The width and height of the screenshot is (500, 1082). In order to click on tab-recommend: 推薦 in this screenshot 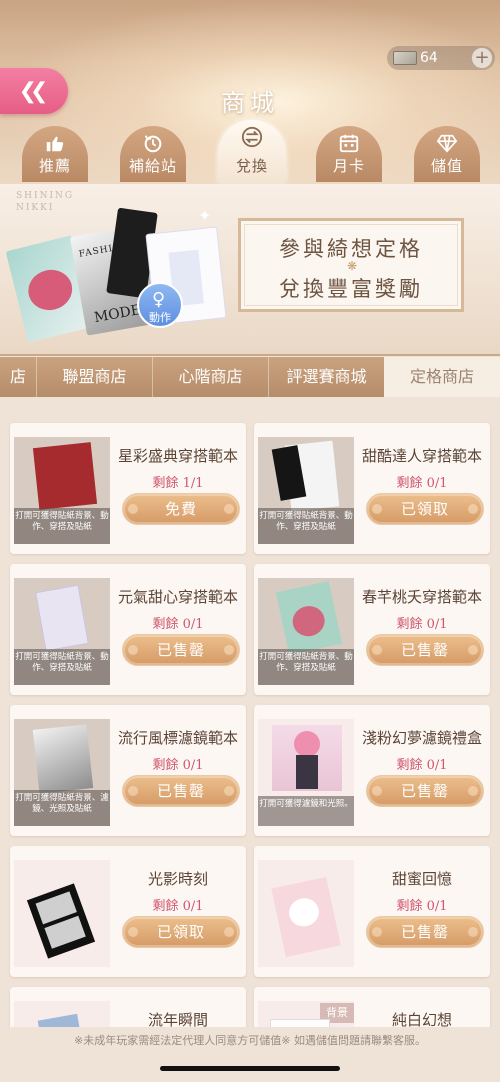, I will do `click(55, 154)`.